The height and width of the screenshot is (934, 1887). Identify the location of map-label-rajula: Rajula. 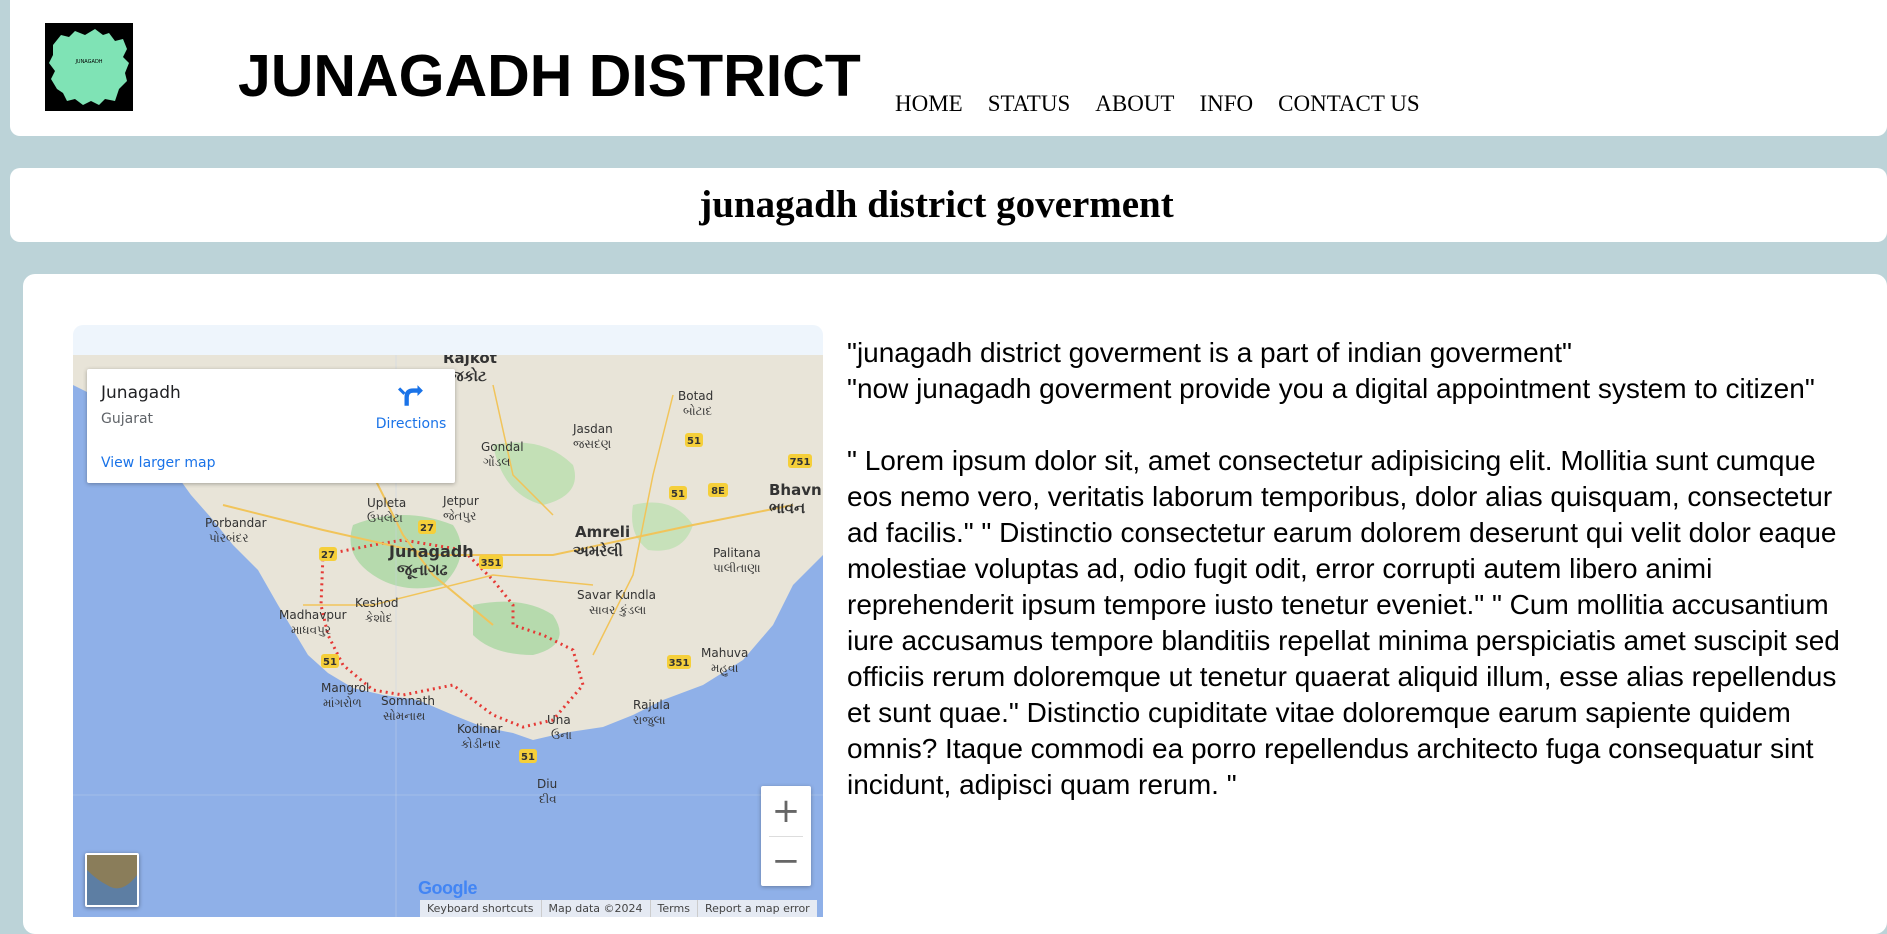
(651, 705).